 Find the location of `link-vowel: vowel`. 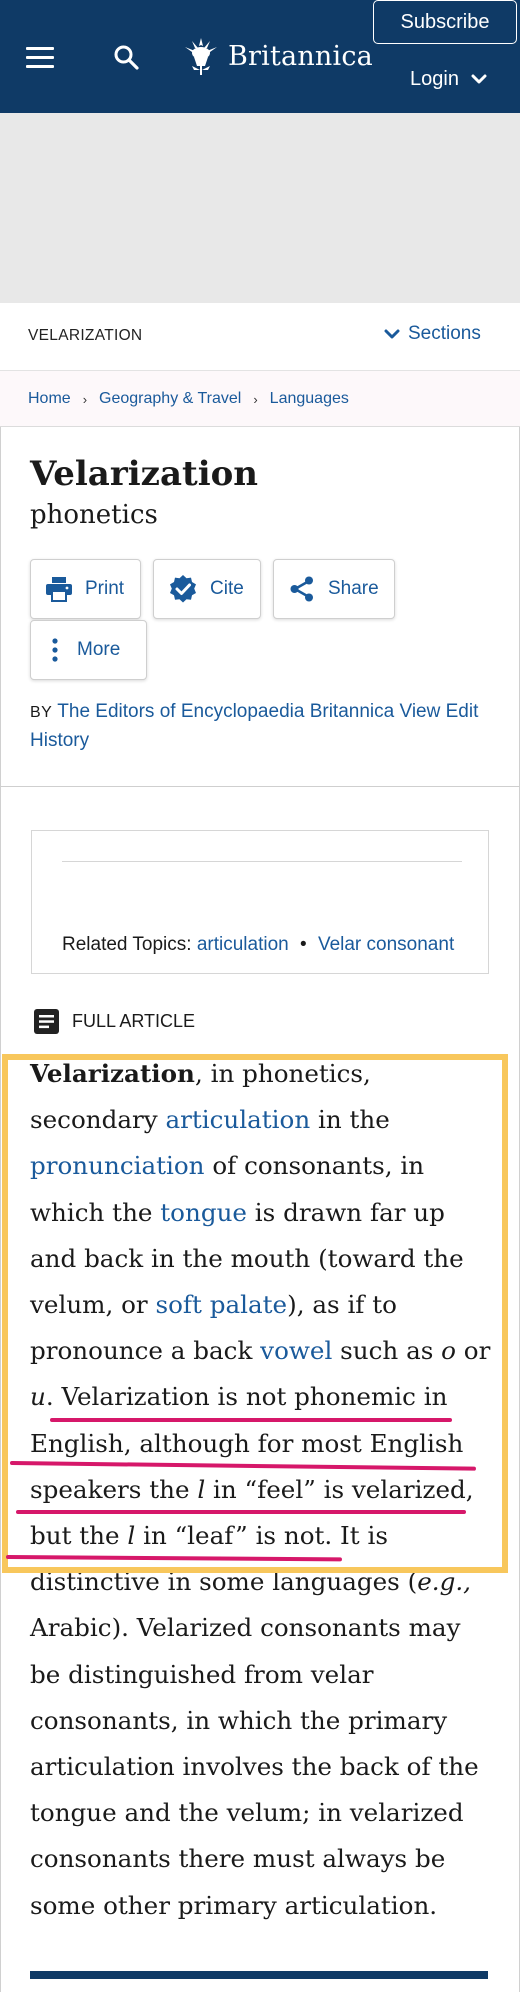

link-vowel: vowel is located at coordinates (296, 1350).